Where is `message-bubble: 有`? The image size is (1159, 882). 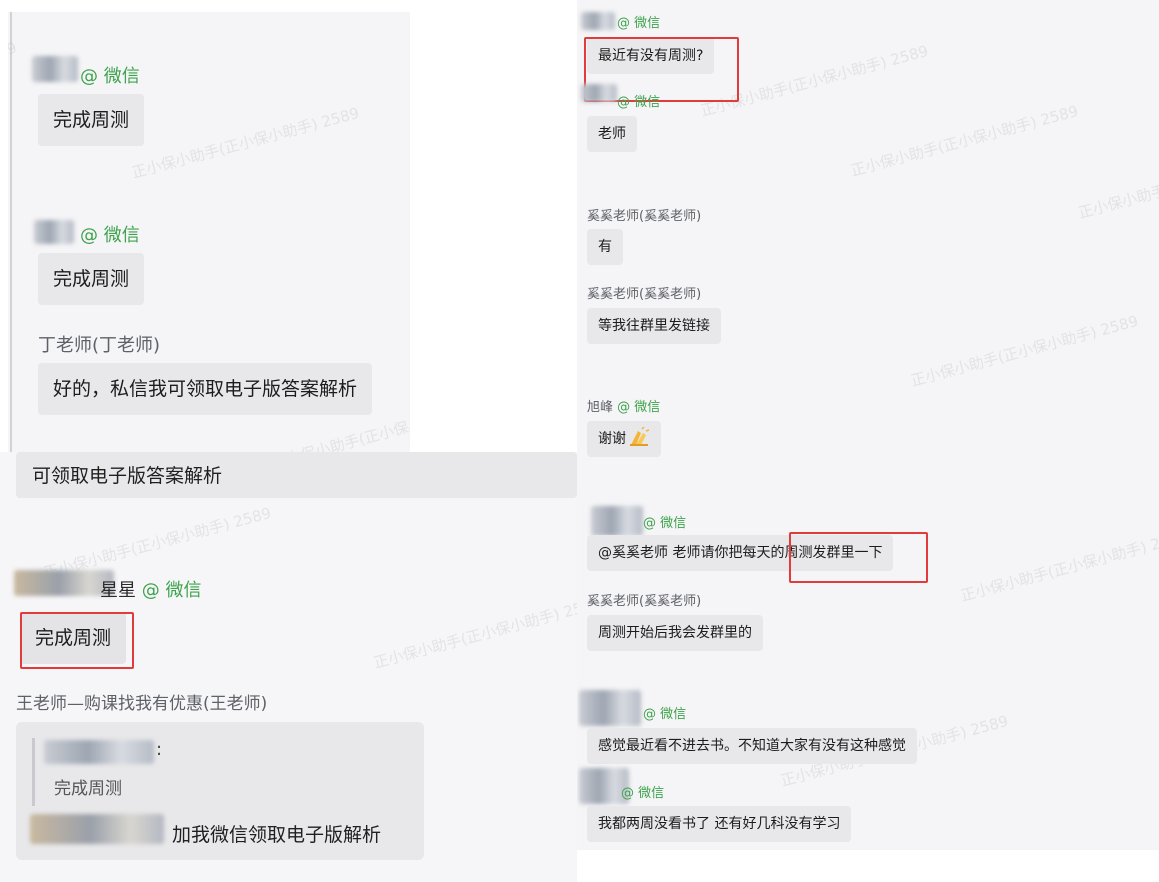 message-bubble: 有 is located at coordinates (605, 247).